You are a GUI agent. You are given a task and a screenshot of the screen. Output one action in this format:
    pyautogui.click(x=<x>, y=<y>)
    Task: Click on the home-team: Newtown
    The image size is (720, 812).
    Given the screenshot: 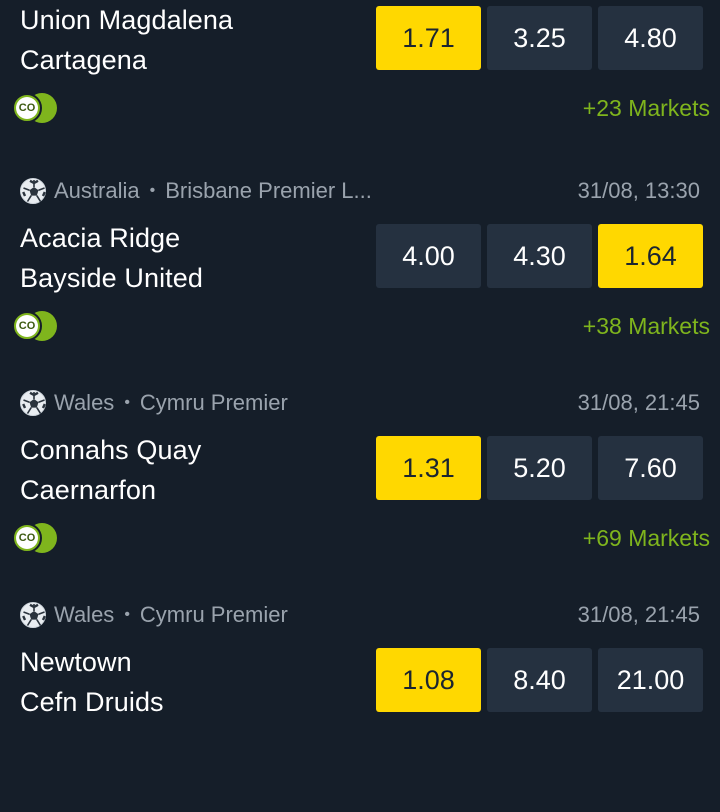 What is the action you would take?
    pyautogui.click(x=76, y=662)
    